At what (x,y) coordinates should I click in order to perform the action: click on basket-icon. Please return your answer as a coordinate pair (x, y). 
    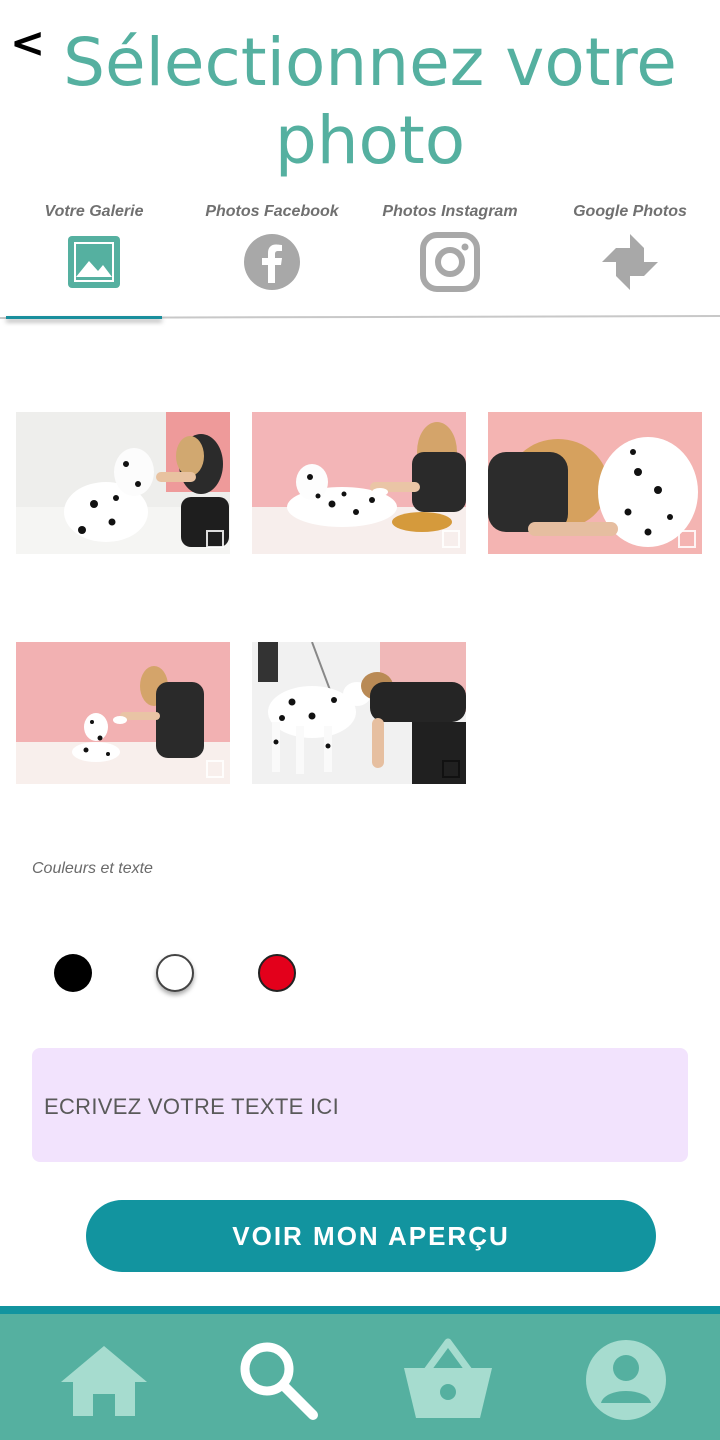
    Looking at the image, I should click on (448, 1380).